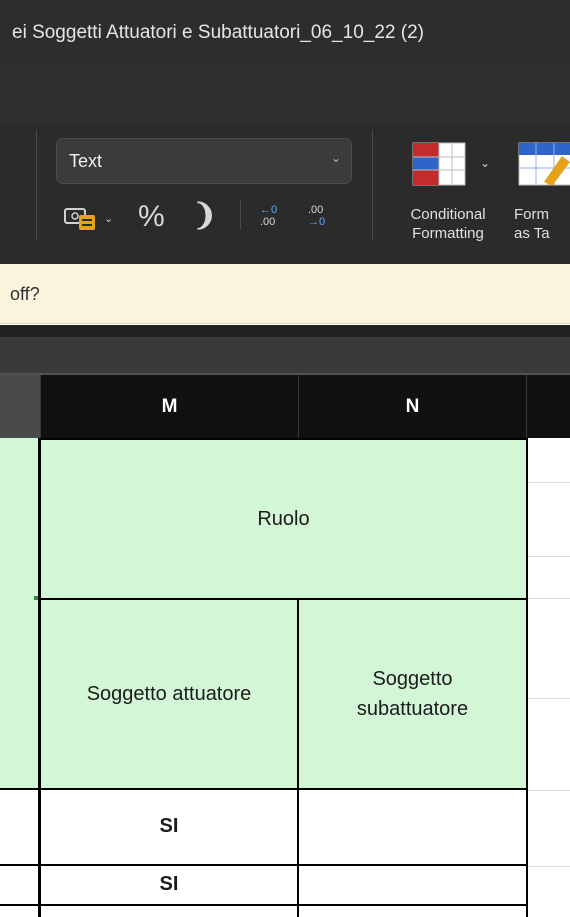 This screenshot has height=917, width=570. Describe the element at coordinates (168, 827) in the screenshot. I see `cell-m-row1: SI` at that location.